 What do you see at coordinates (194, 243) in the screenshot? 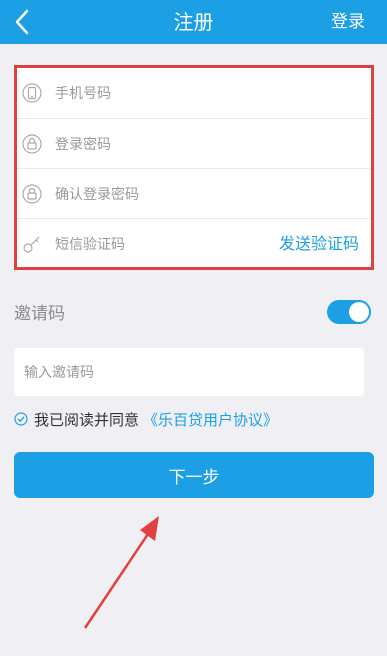
I see `sms-code-field: 短信验证码 发送验证码` at bounding box center [194, 243].